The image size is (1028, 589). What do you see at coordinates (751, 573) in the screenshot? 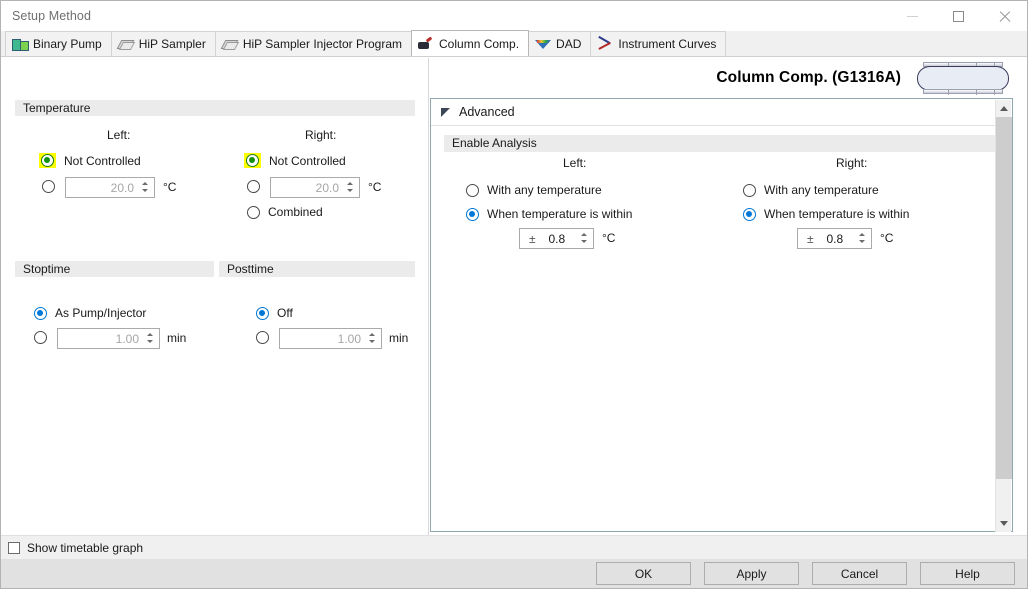
I see `apply-button: Apply` at bounding box center [751, 573].